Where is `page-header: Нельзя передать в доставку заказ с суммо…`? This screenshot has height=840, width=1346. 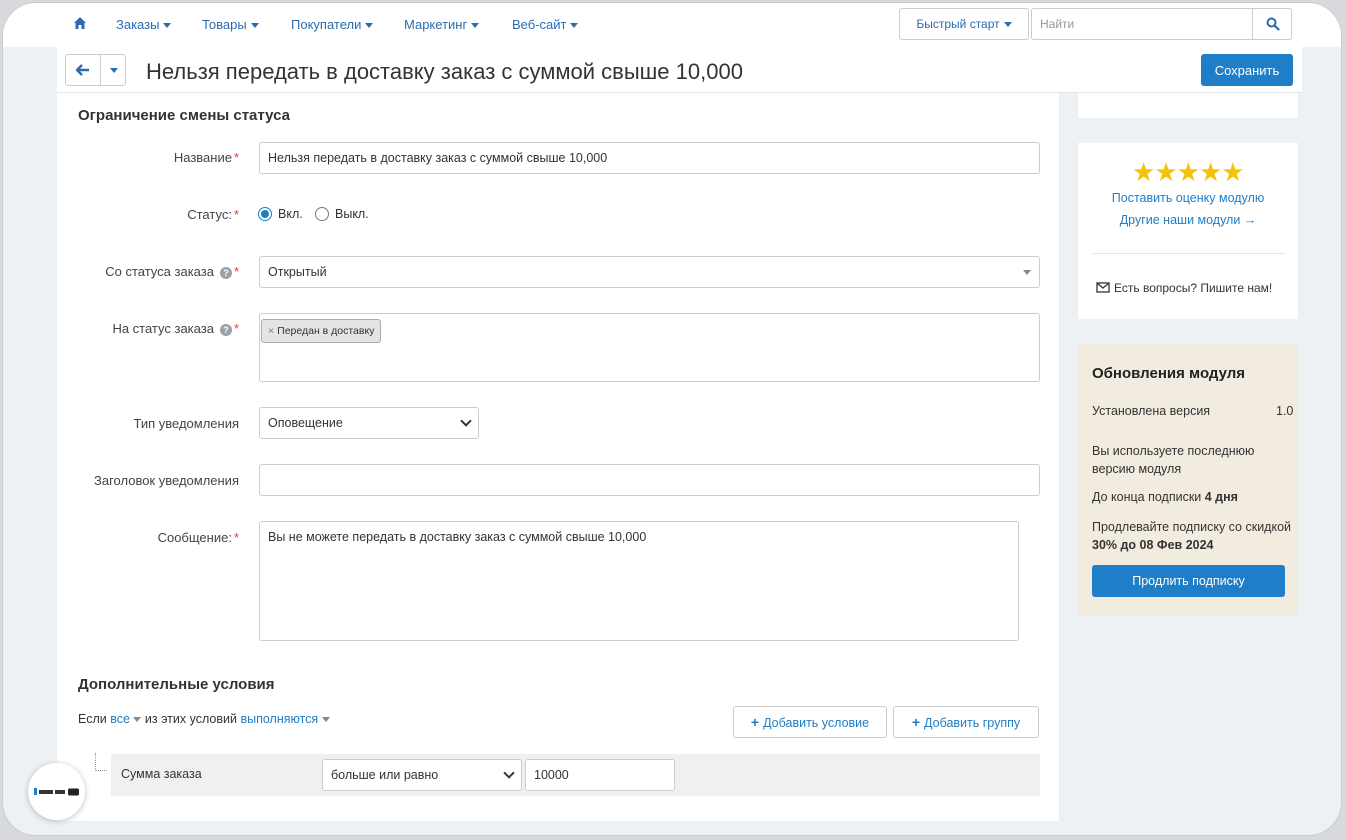 page-header: Нельзя передать в доставку заказ с суммо… is located at coordinates (679, 70).